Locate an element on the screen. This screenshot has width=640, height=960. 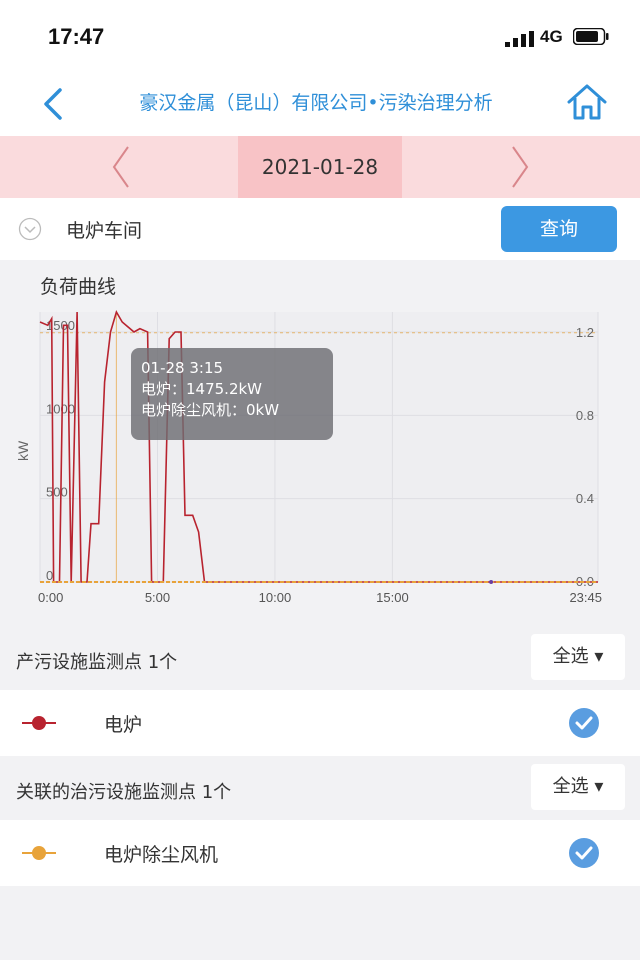
x-tick-label: 10:00 is located at coordinates (275, 597).